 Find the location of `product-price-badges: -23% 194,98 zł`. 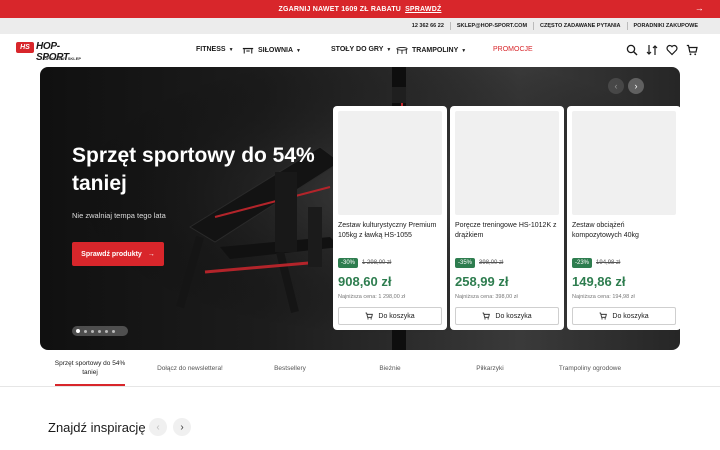

product-price-badges: -23% 194,98 zł is located at coordinates (596, 263).